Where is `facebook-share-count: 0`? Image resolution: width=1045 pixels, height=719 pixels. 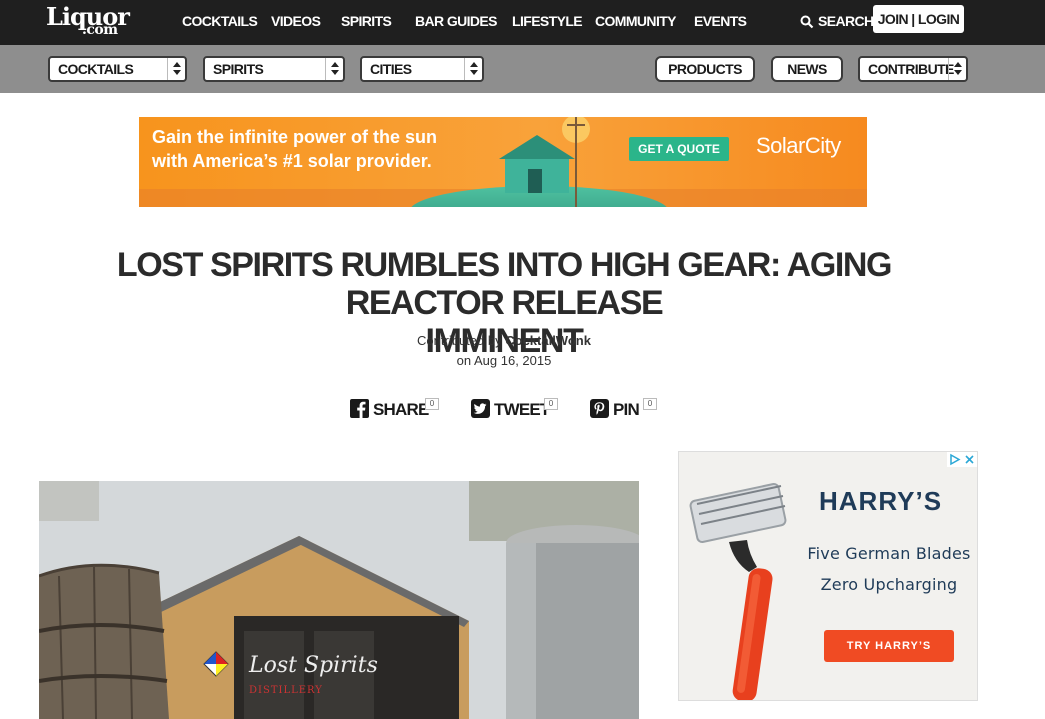 facebook-share-count: 0 is located at coordinates (432, 404).